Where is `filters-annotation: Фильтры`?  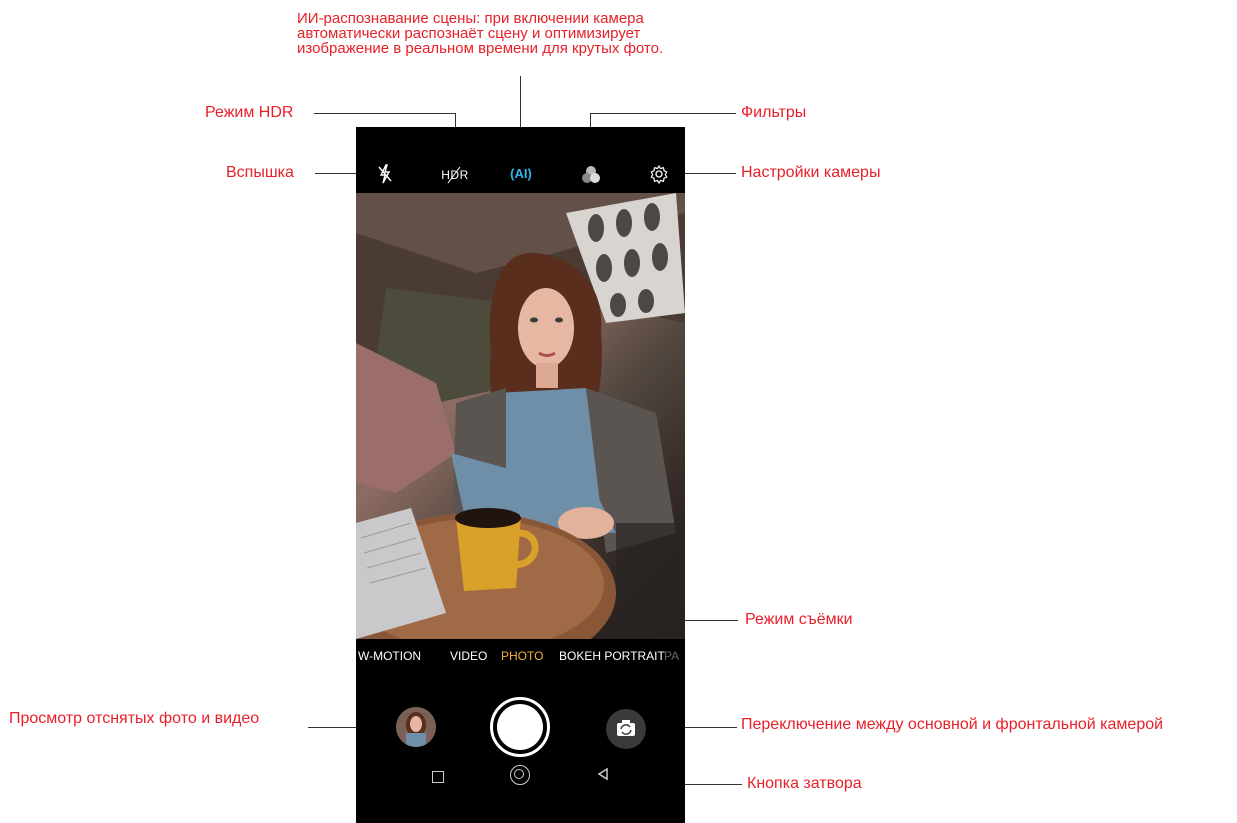 filters-annotation: Фильтры is located at coordinates (774, 112).